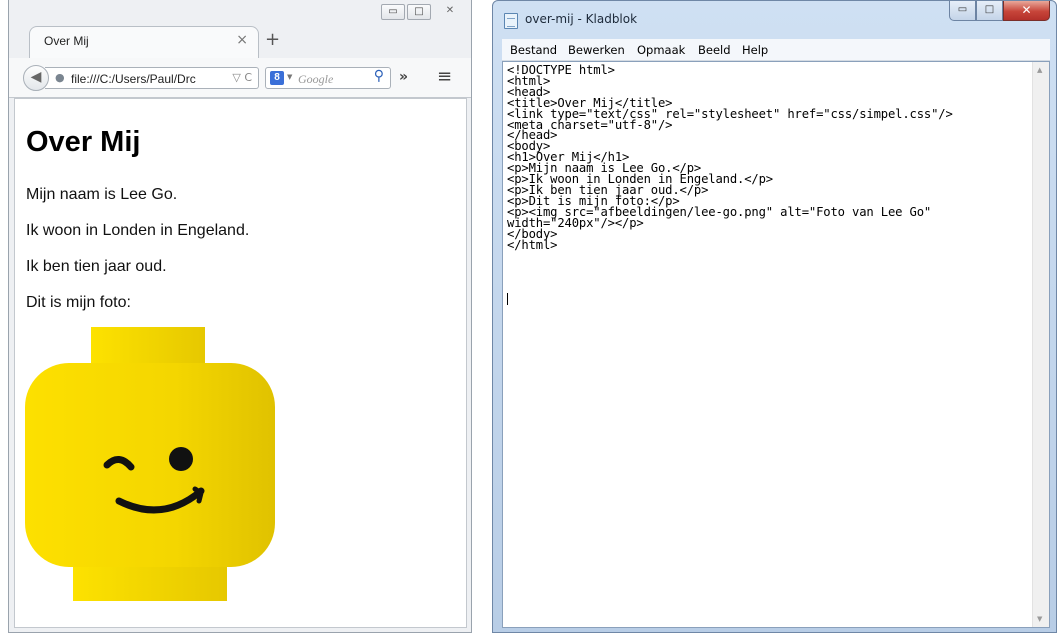 The width and height of the screenshot is (1057, 633). What do you see at coordinates (277, 78) in the screenshot?
I see `google-icon: 8` at bounding box center [277, 78].